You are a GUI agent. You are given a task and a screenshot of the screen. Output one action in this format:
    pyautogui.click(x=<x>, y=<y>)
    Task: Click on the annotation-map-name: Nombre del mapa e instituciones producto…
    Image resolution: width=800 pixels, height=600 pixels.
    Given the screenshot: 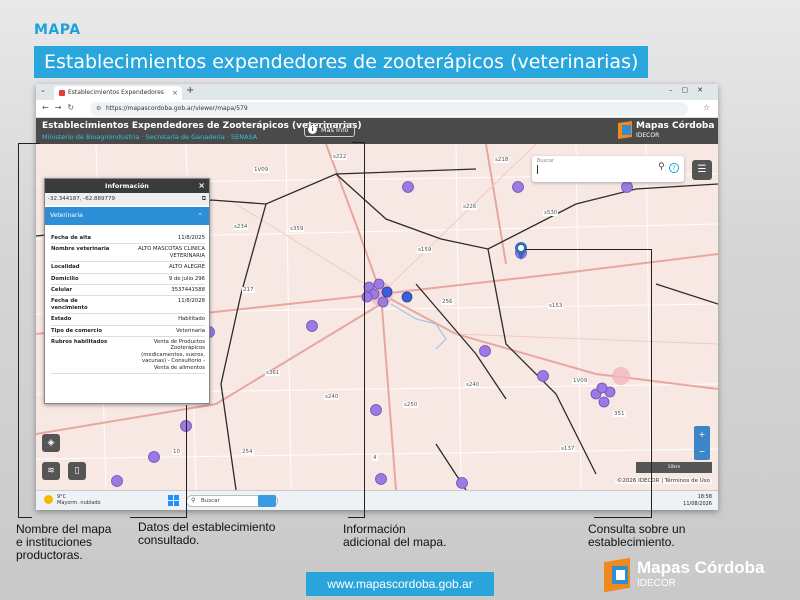 What is the action you would take?
    pyautogui.click(x=64, y=542)
    